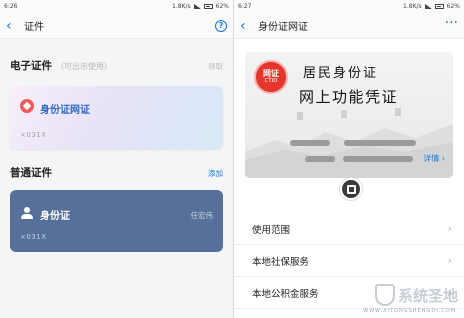 The height and width of the screenshot is (318, 464). Describe the element at coordinates (351, 189) in the screenshot. I see `qr-code-icon` at that location.